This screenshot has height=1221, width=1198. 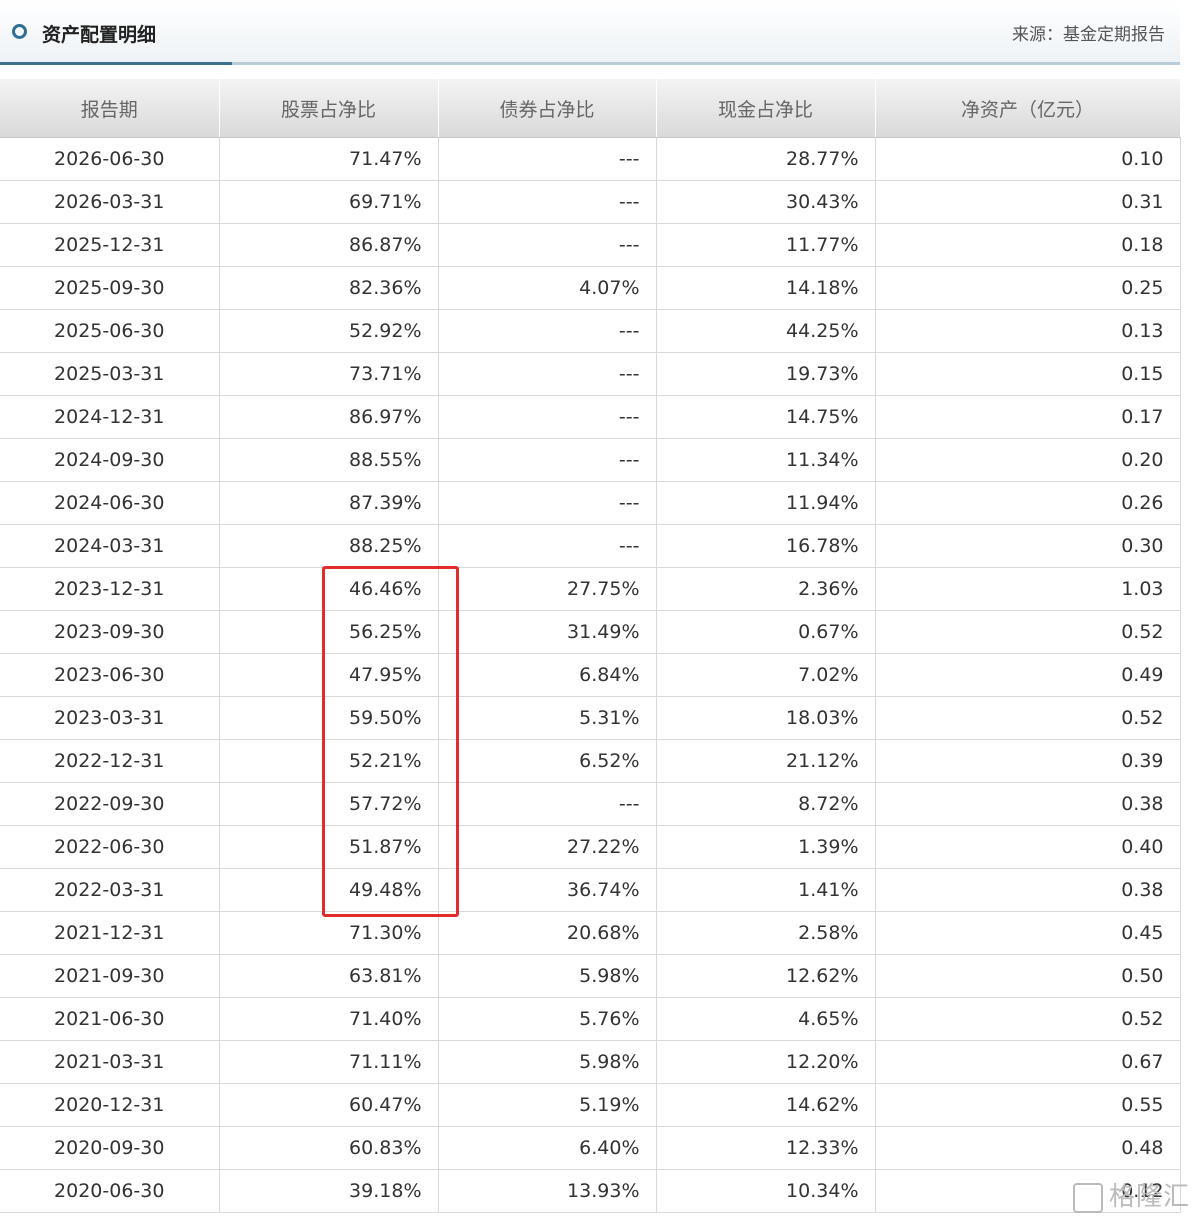 I want to click on period-cell: 2025-06-30, so click(x=110, y=331).